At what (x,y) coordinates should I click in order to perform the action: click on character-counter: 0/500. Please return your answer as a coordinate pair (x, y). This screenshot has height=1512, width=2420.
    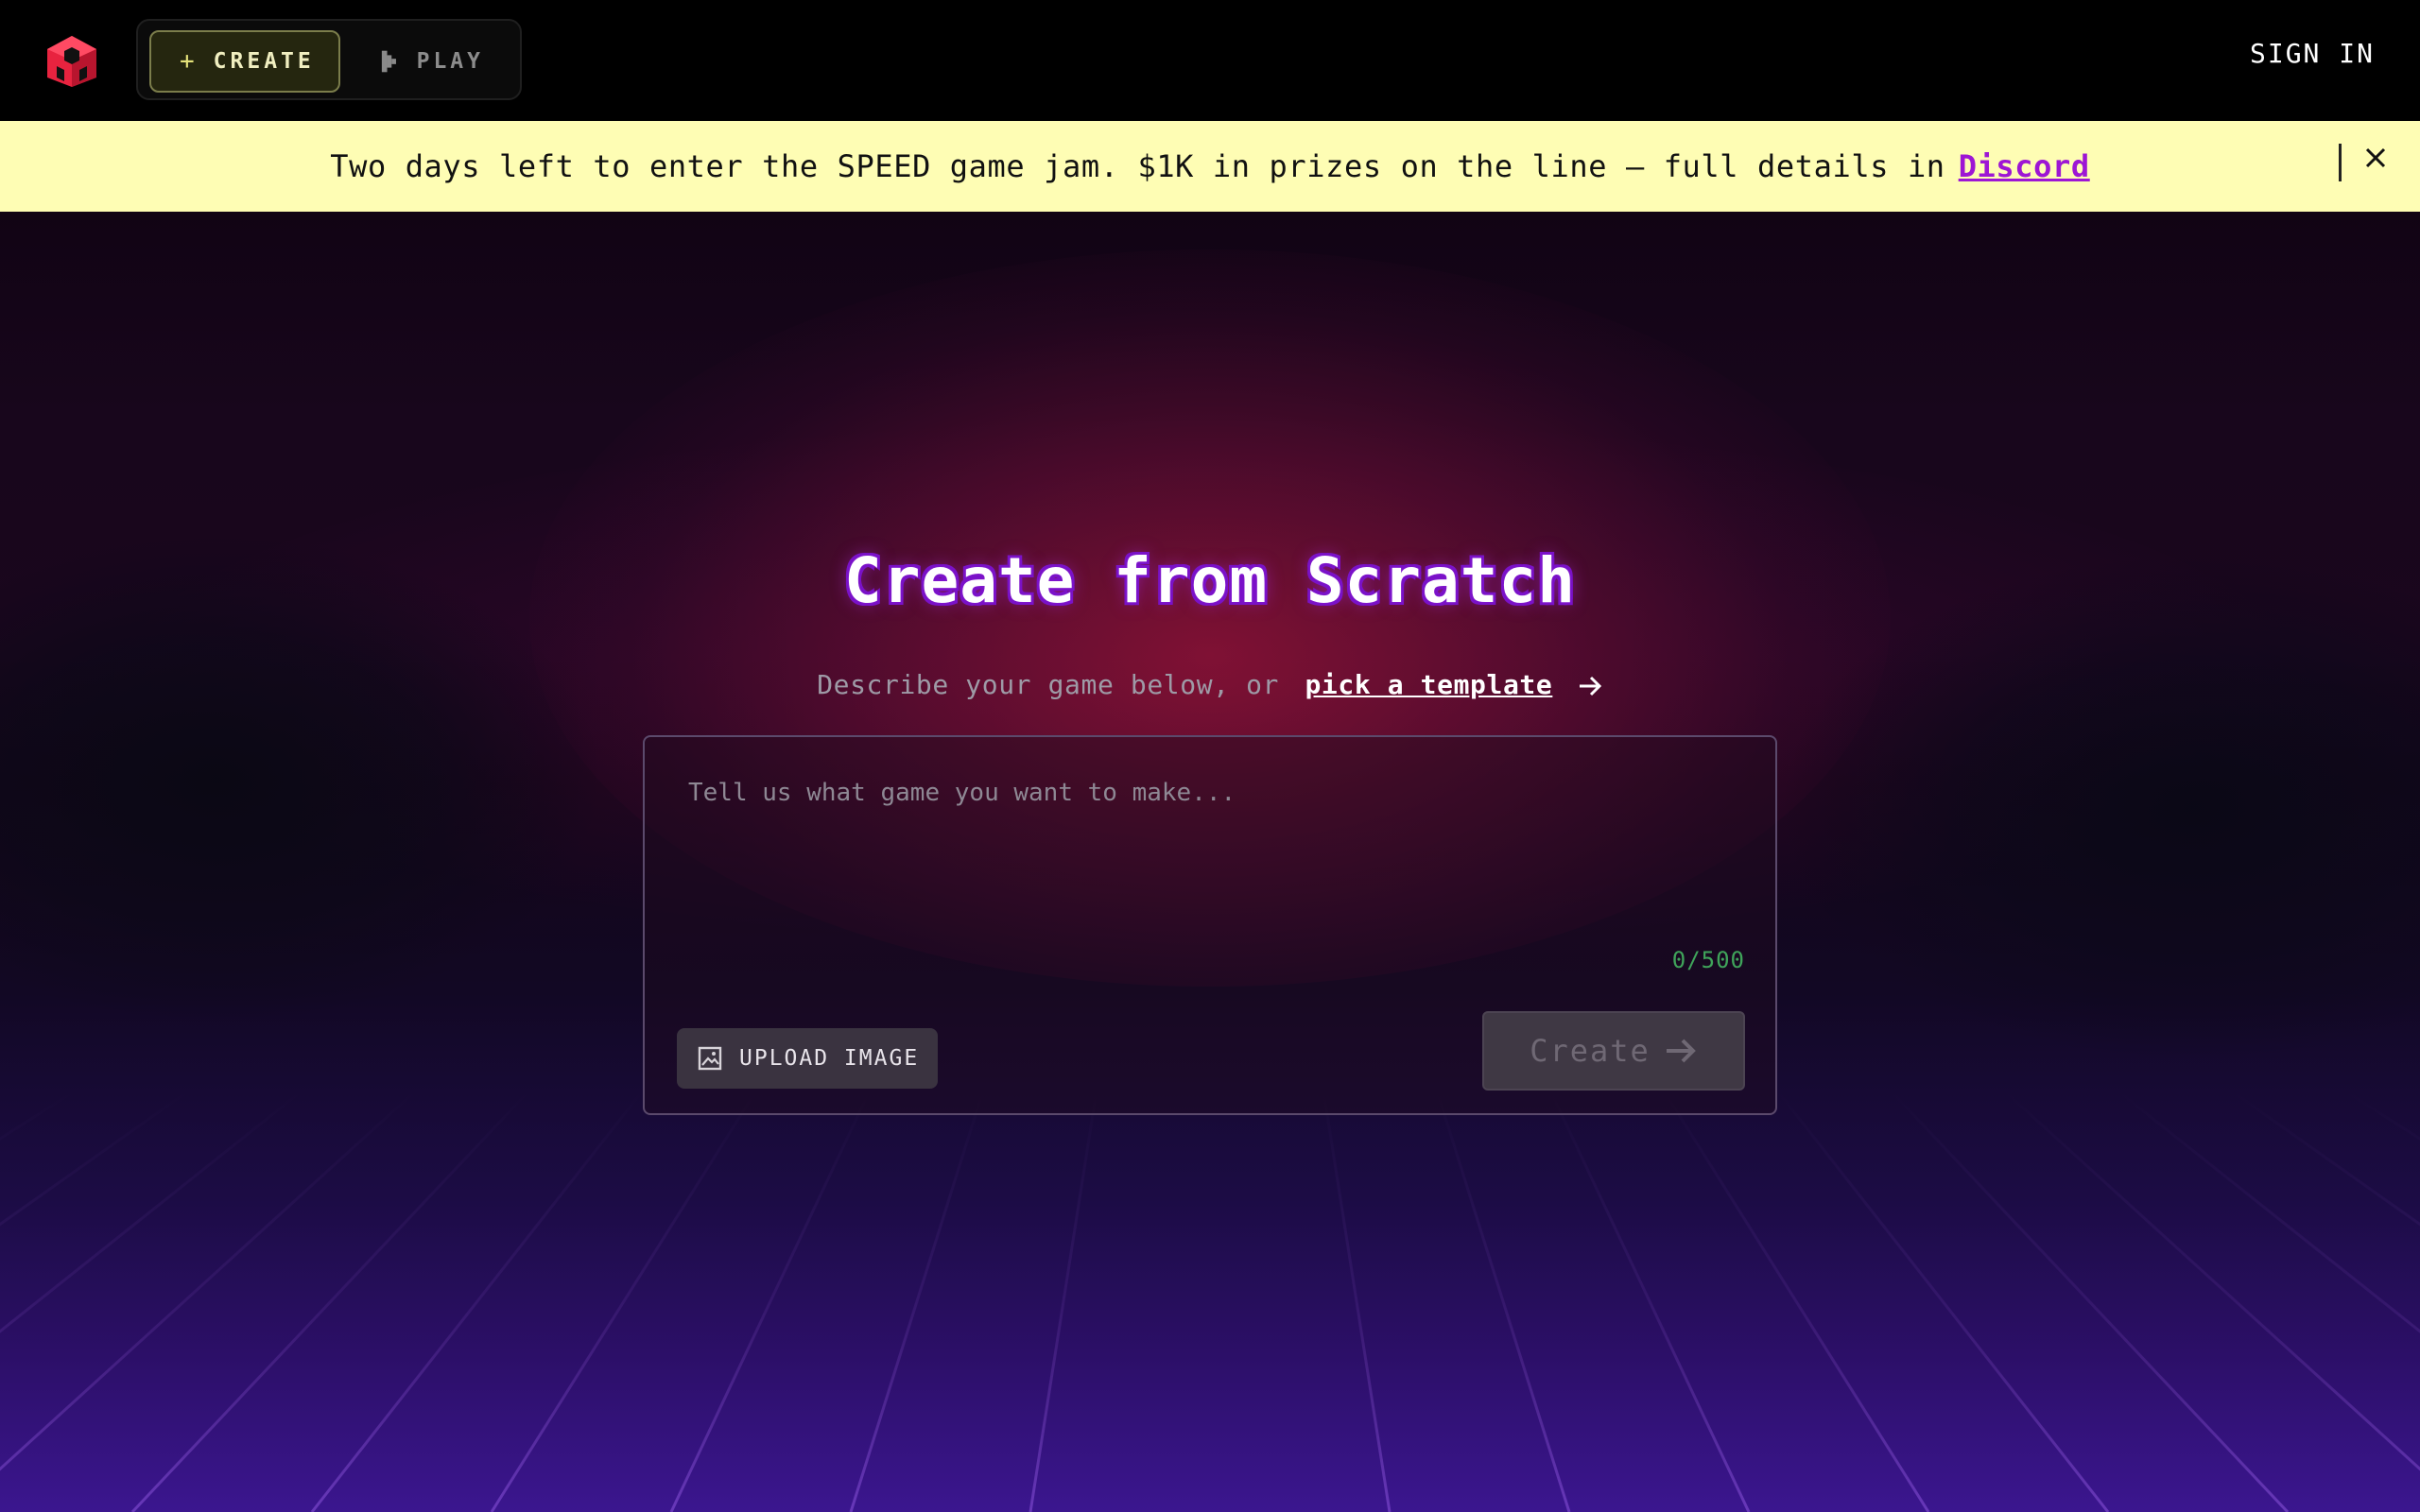
    Looking at the image, I should click on (1708, 960).